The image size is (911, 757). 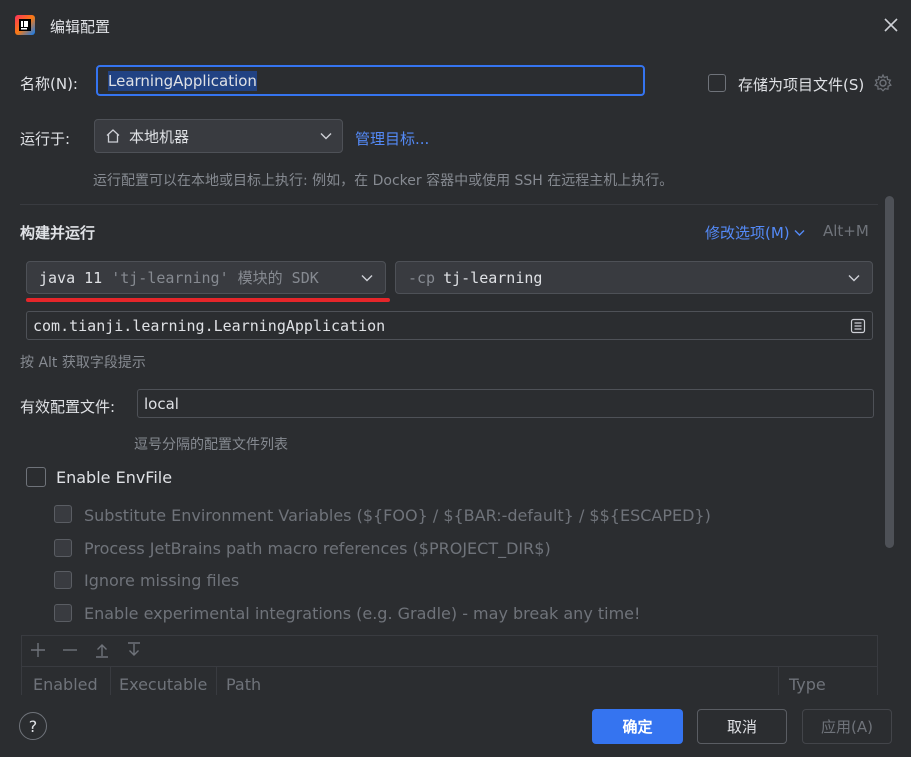 I want to click on build-and-run-heading: 构建并运行, so click(x=58, y=233).